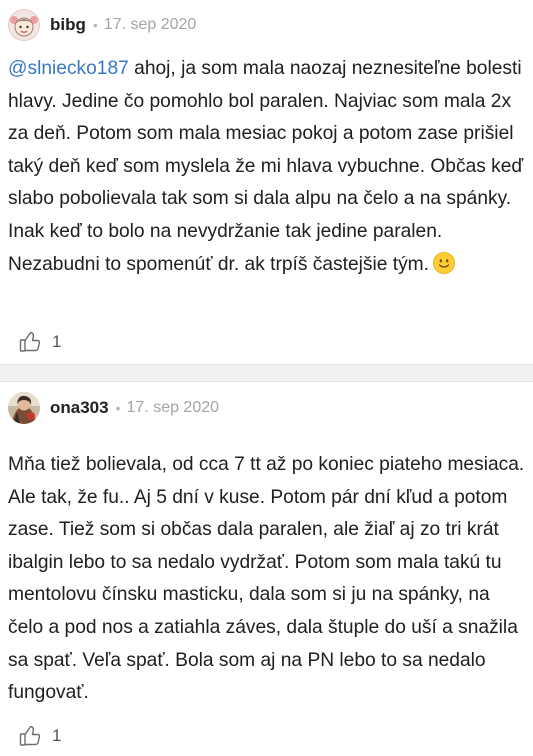 The width and height of the screenshot is (533, 756). What do you see at coordinates (68, 68) in the screenshot?
I see `user-mention-link: @slniecko187` at bounding box center [68, 68].